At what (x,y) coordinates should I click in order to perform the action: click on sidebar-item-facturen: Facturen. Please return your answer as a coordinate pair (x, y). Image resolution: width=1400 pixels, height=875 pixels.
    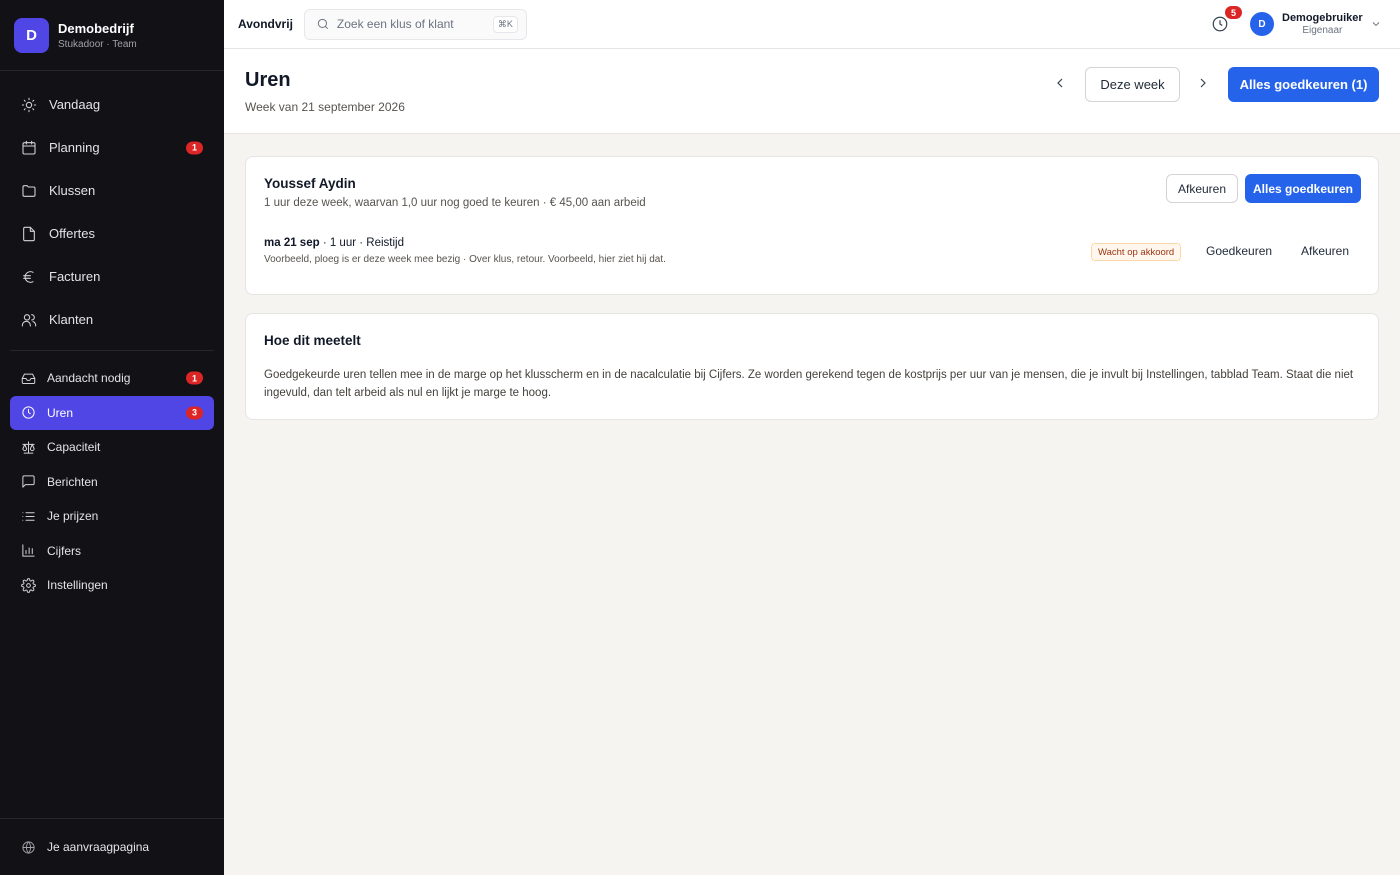
    Looking at the image, I should click on (112, 276).